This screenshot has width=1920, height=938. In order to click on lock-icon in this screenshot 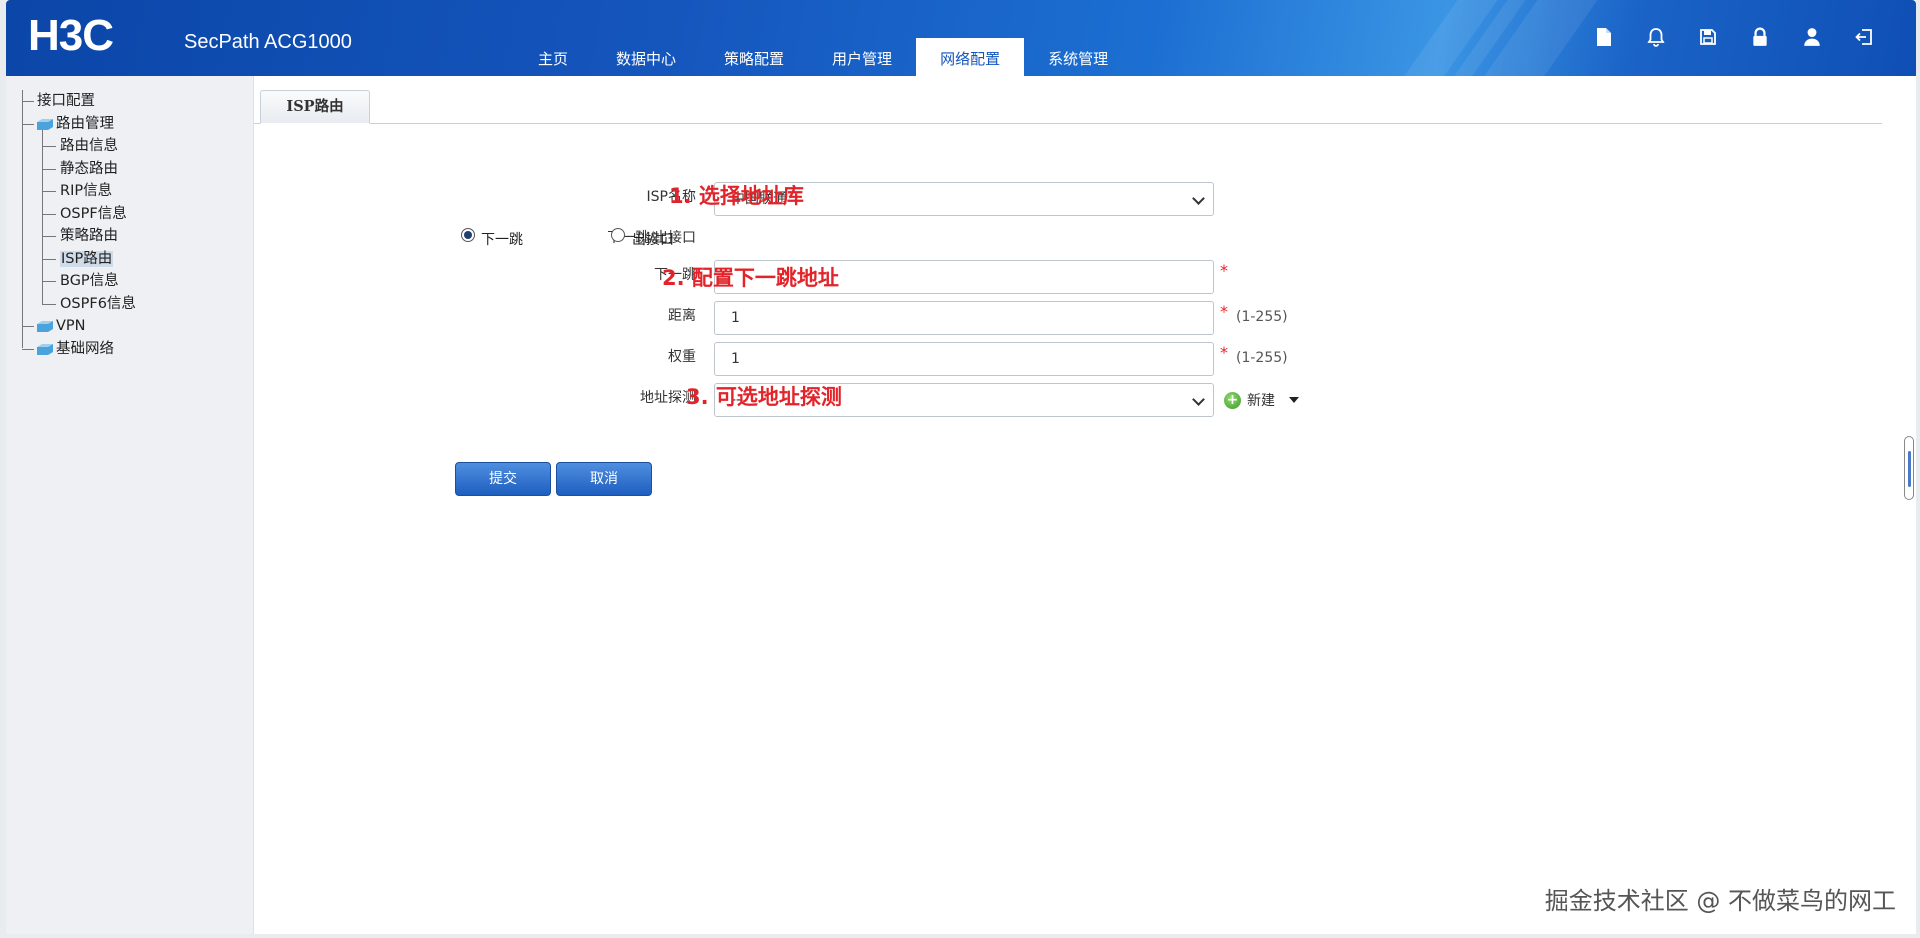, I will do `click(1760, 37)`.